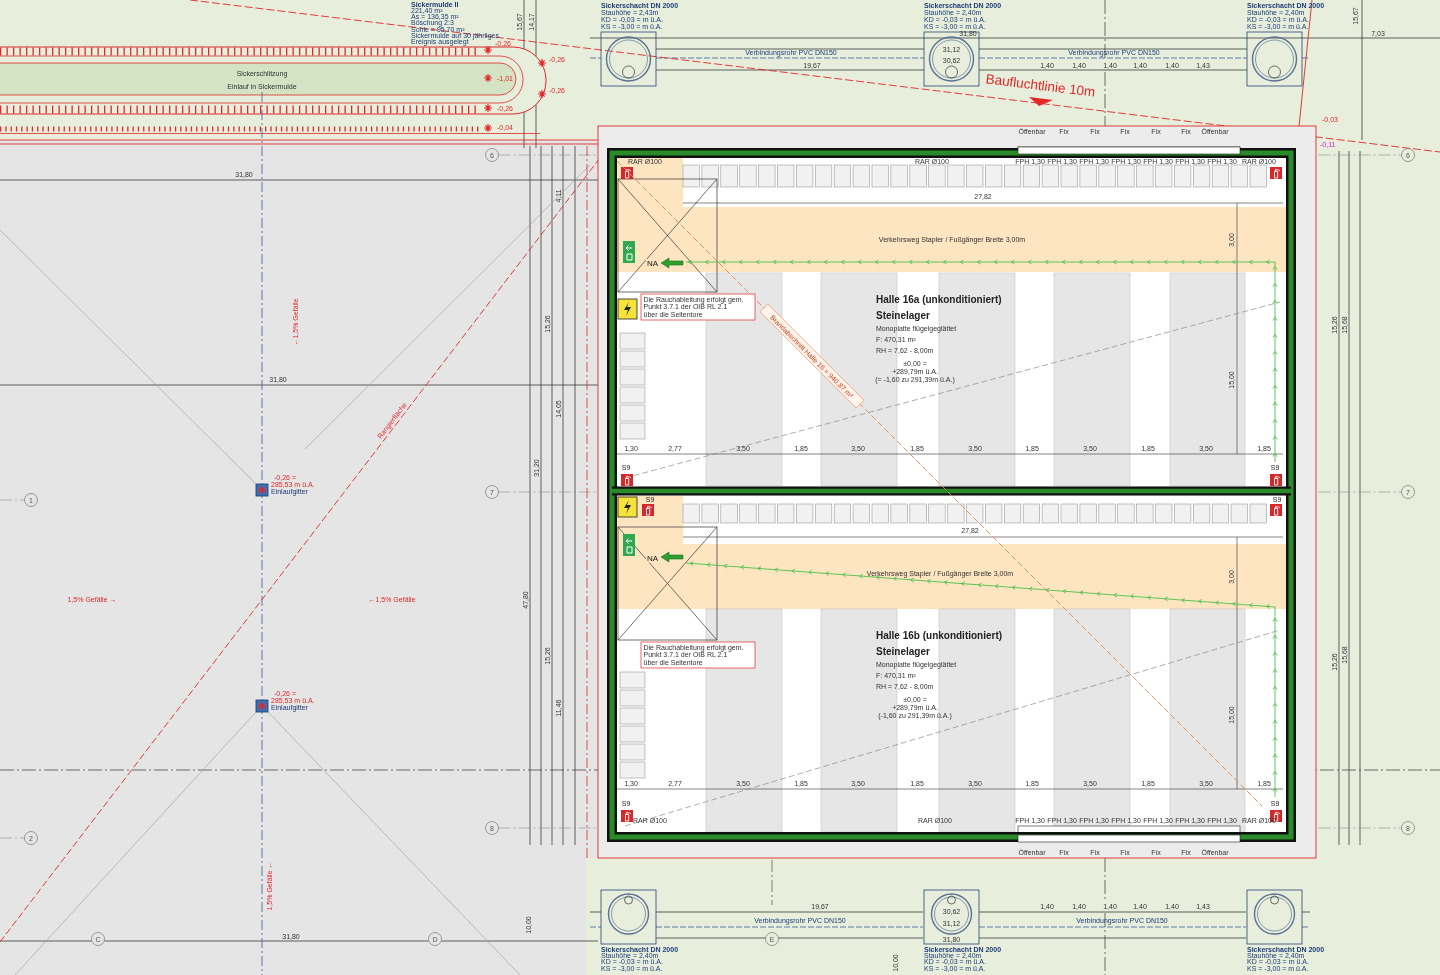  What do you see at coordinates (629, 545) in the screenshot?
I see `exit-sign-icon` at bounding box center [629, 545].